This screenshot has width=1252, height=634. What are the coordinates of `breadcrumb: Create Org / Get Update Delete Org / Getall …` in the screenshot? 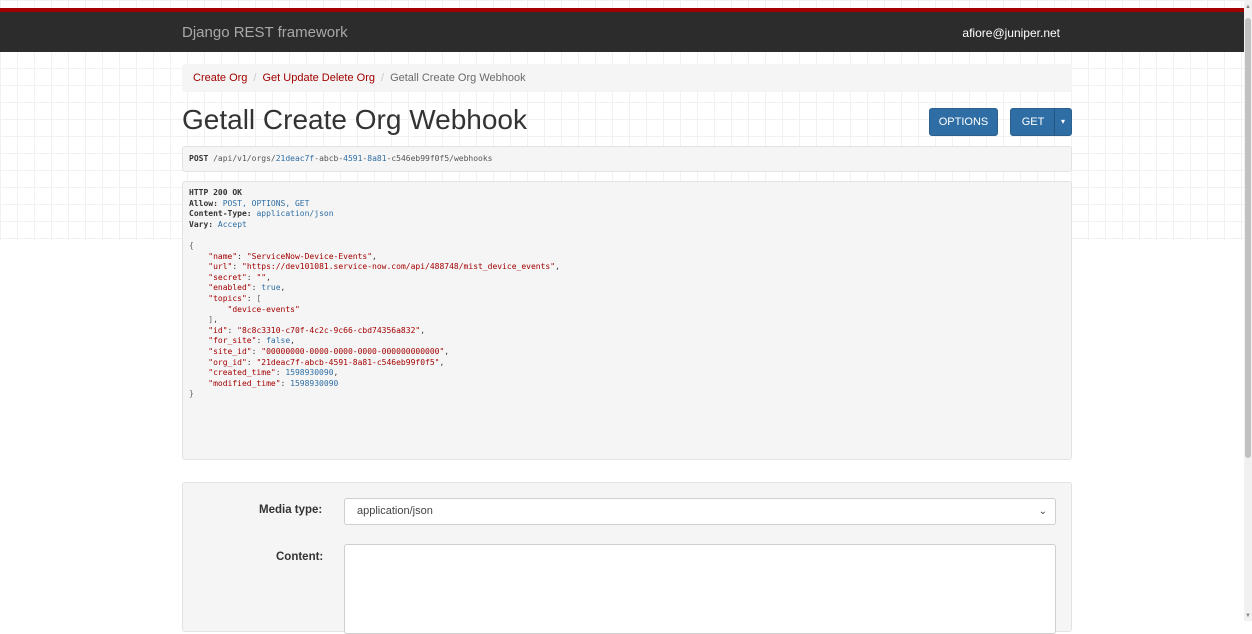 It's located at (627, 78).